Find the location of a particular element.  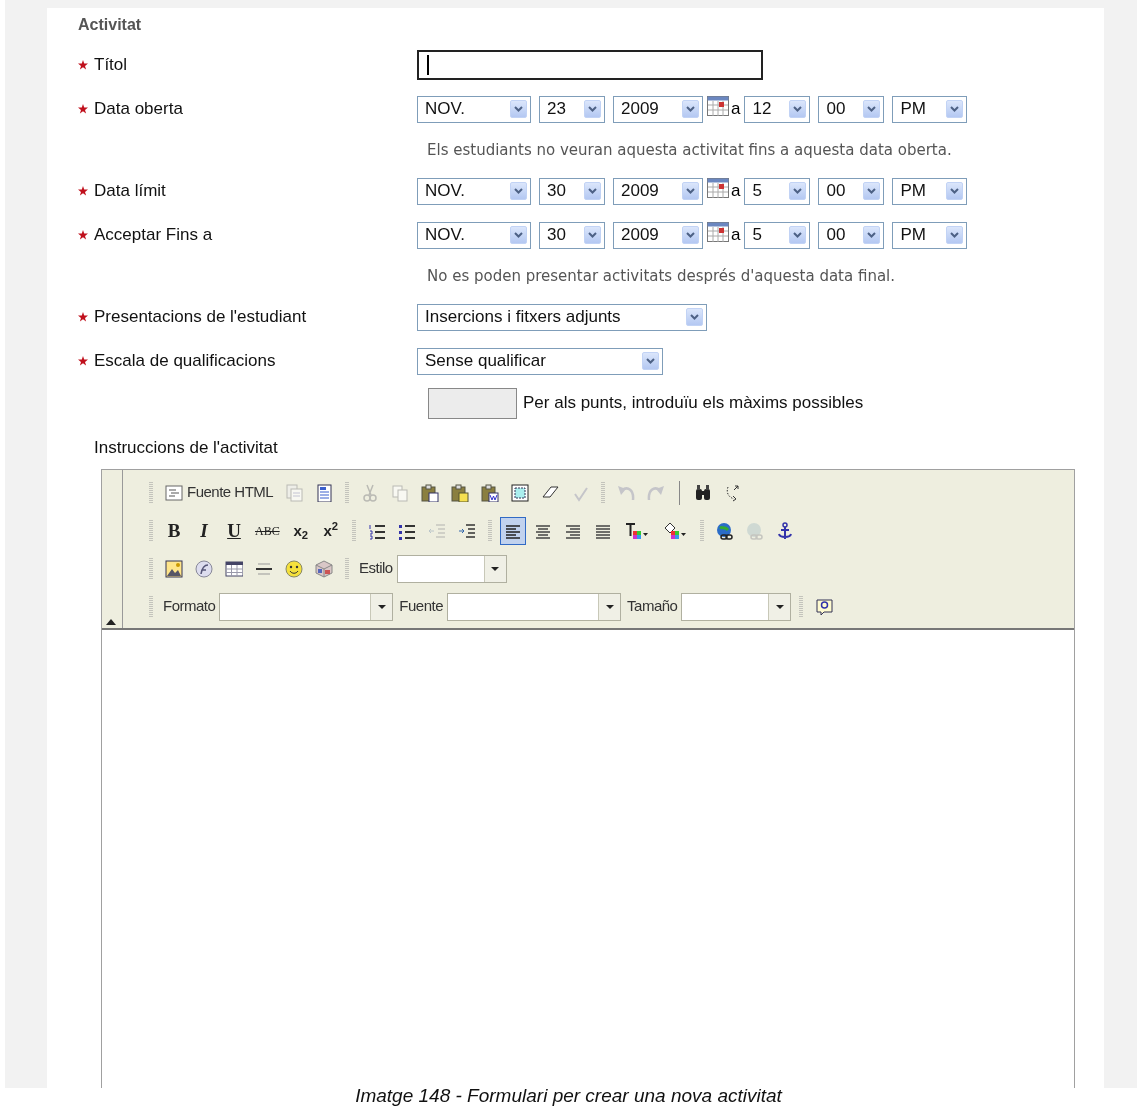

smiley-icon is located at coordinates (294, 568).